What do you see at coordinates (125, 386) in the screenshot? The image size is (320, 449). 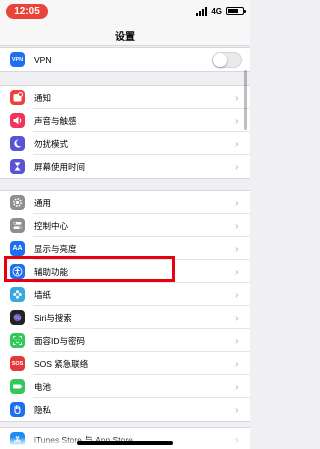 I see `settings-row-battery: 电池 ›` at bounding box center [125, 386].